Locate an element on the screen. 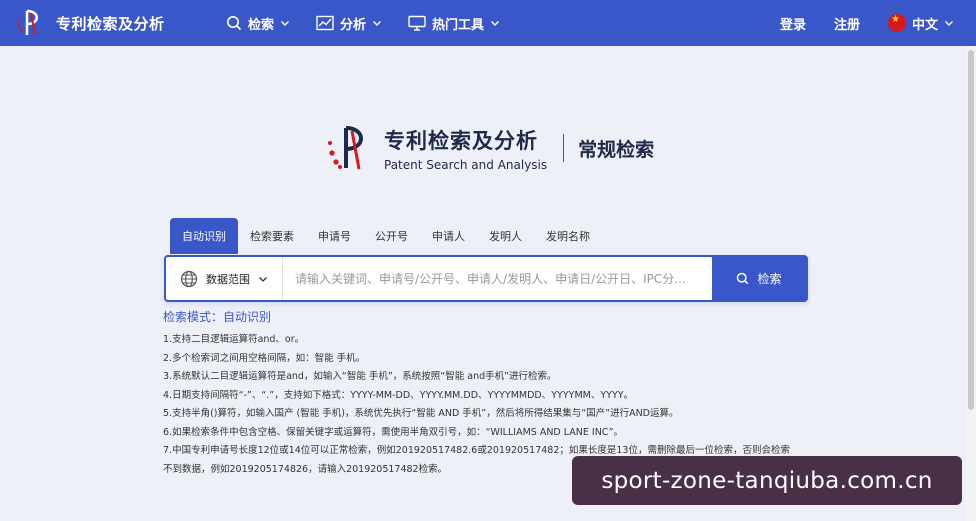  search-button: 检索 is located at coordinates (759, 278).